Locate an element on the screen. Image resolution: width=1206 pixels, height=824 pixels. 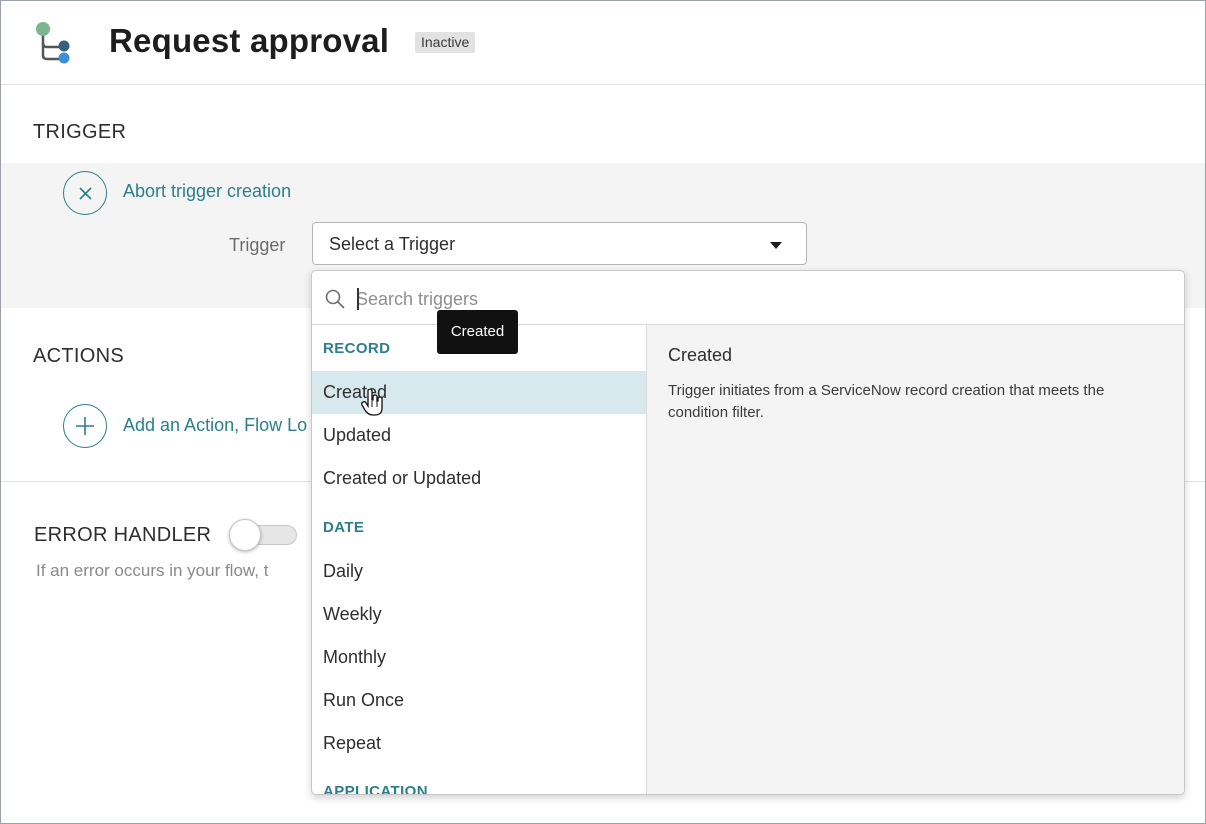
error-handler-label: ERROR HANDLER is located at coordinates (123, 535).